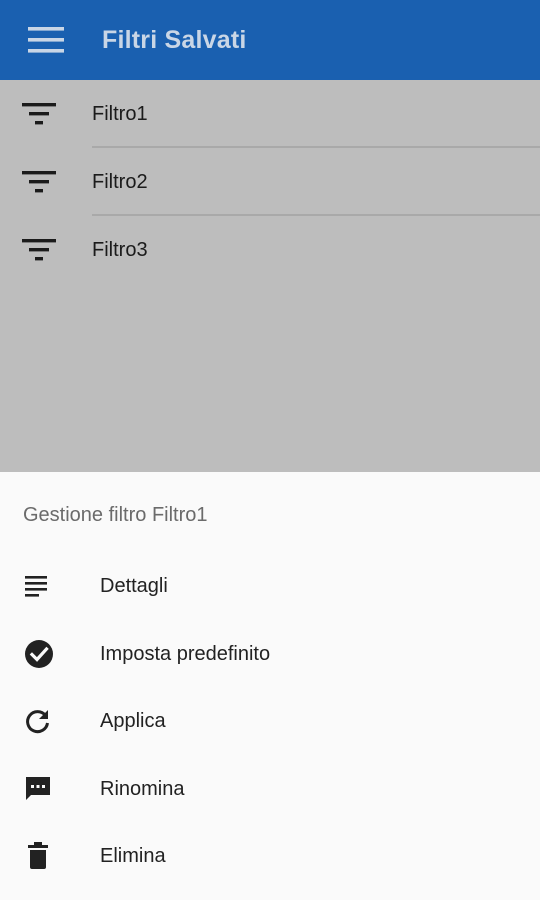 This screenshot has width=540, height=900. Describe the element at coordinates (120, 181) in the screenshot. I see `list-item-label: Filtro2` at that location.